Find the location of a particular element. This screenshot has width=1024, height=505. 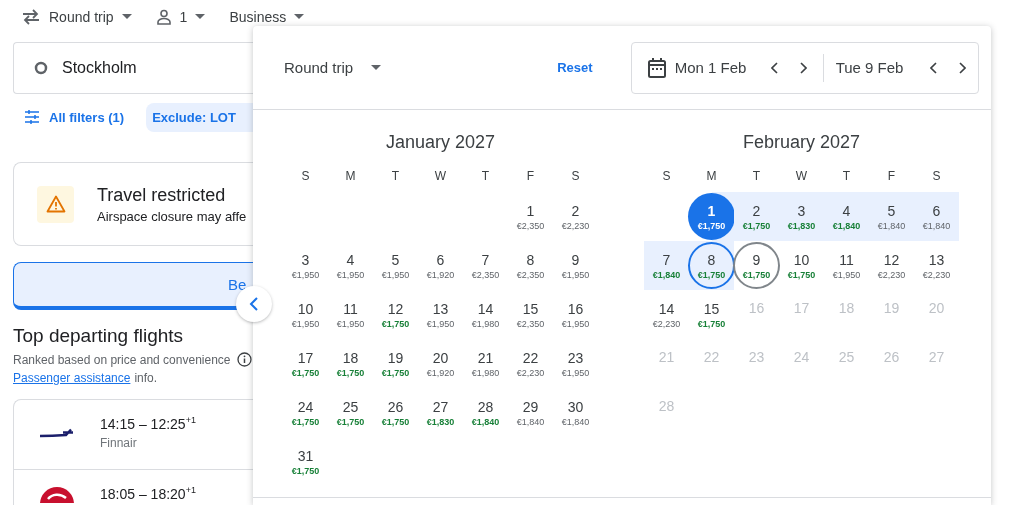

calendar-day: 8 €2,350 is located at coordinates (530, 265).